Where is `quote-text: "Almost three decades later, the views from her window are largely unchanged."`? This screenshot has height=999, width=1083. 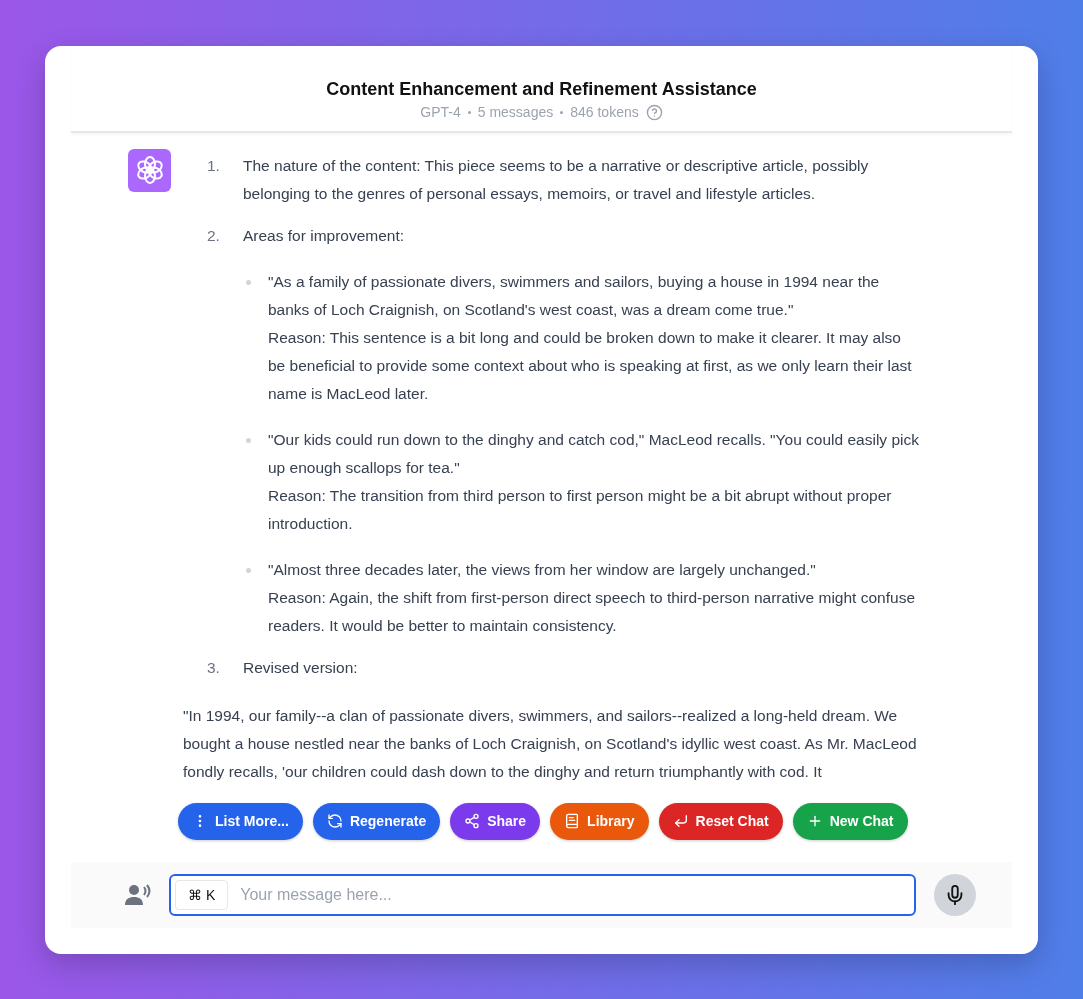
quote-text: "Almost three decades later, the views from her window are largely unchanged." is located at coordinates (542, 569).